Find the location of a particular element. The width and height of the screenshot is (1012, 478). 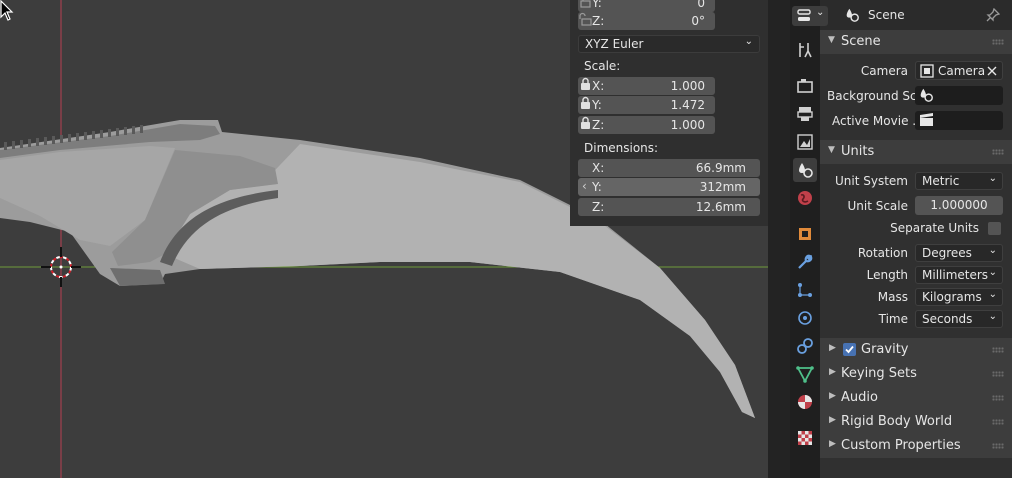

scale-label: Scale: is located at coordinates (602, 66).